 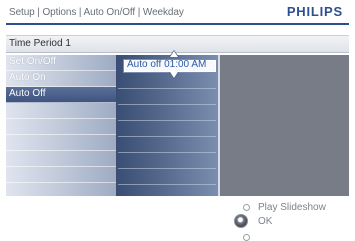 What do you see at coordinates (40, 43) in the screenshot?
I see `section-title: Time Period 1` at bounding box center [40, 43].